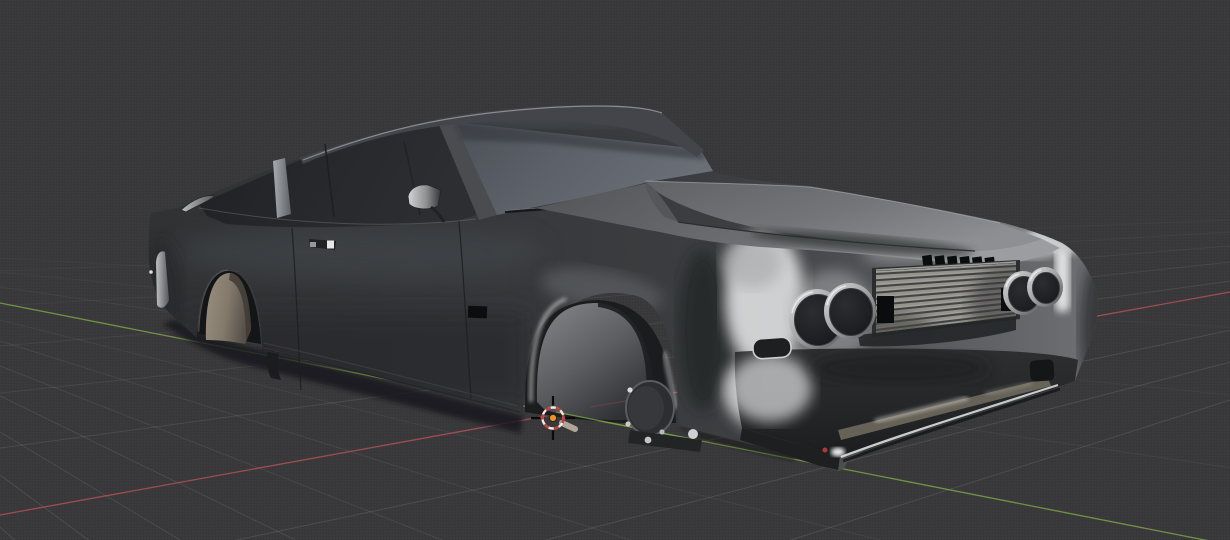  I want to click on object-origin-dot, so click(553, 418).